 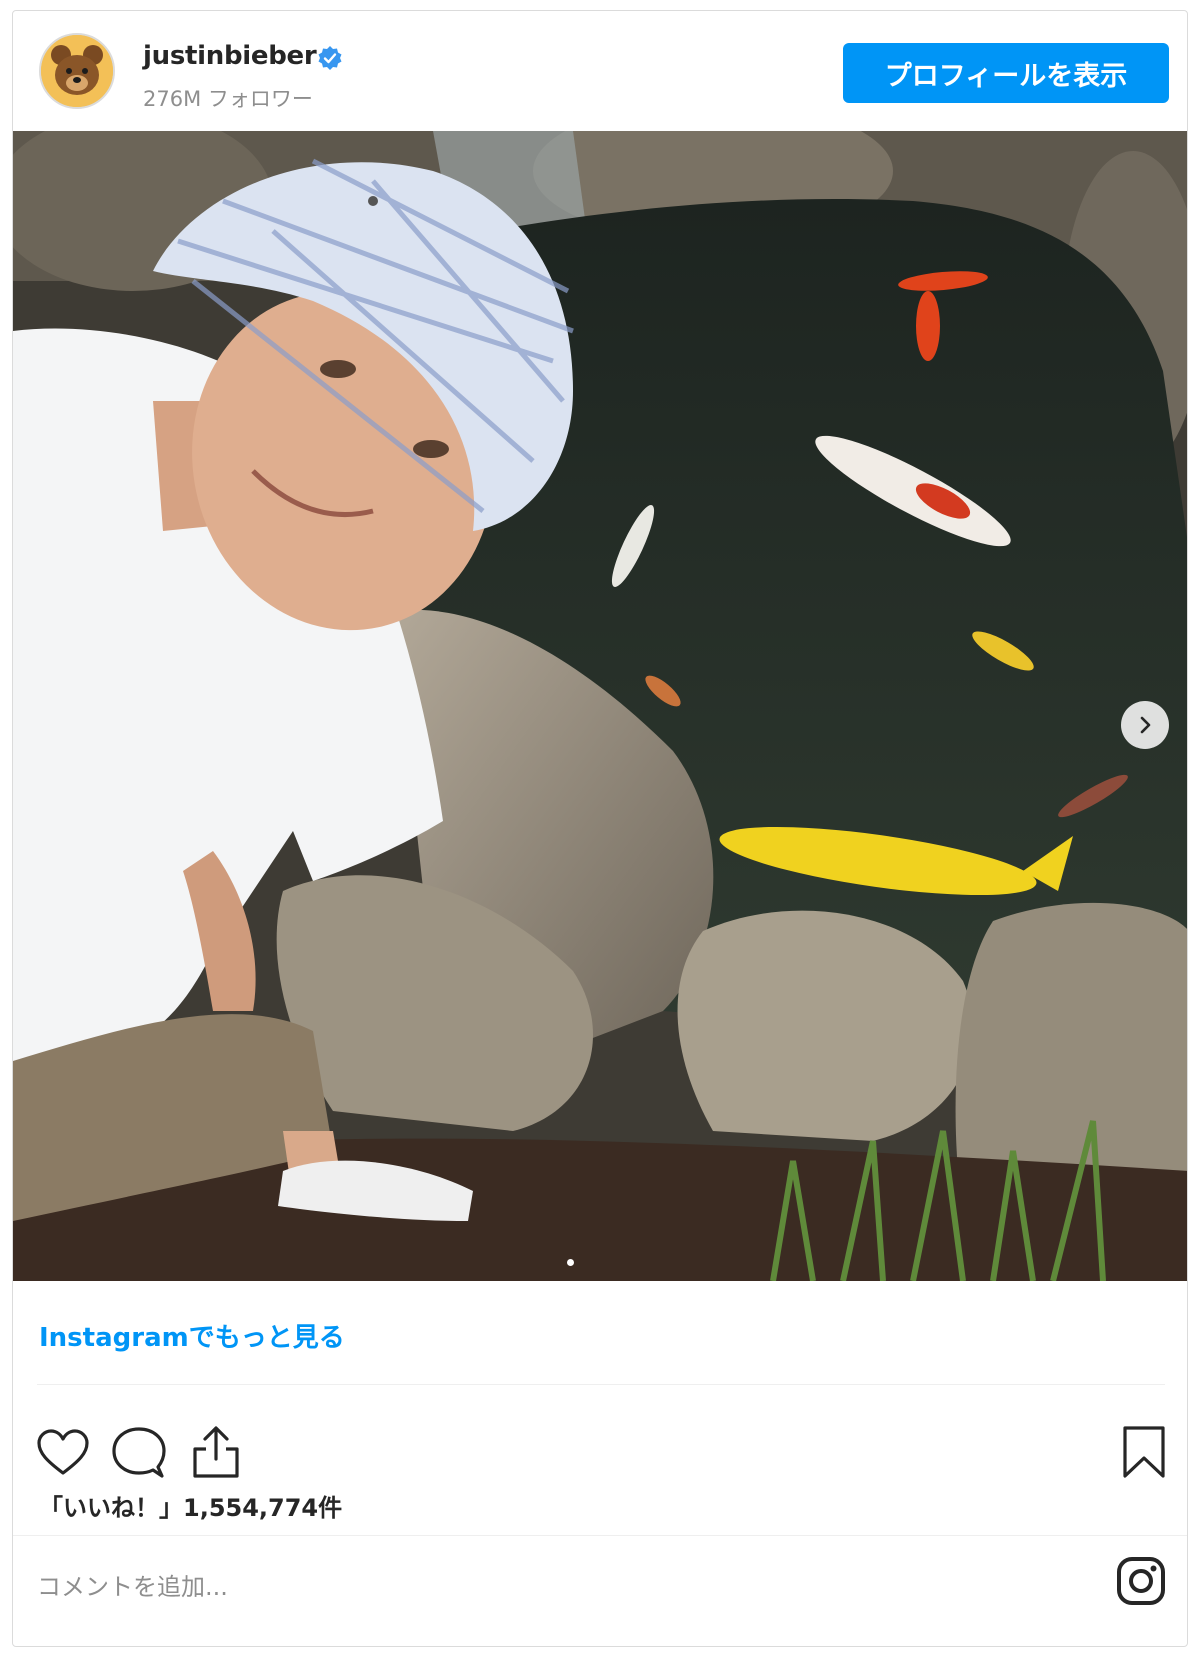 I want to click on view-profile-button: プロフィールを表示, so click(x=1006, y=73).